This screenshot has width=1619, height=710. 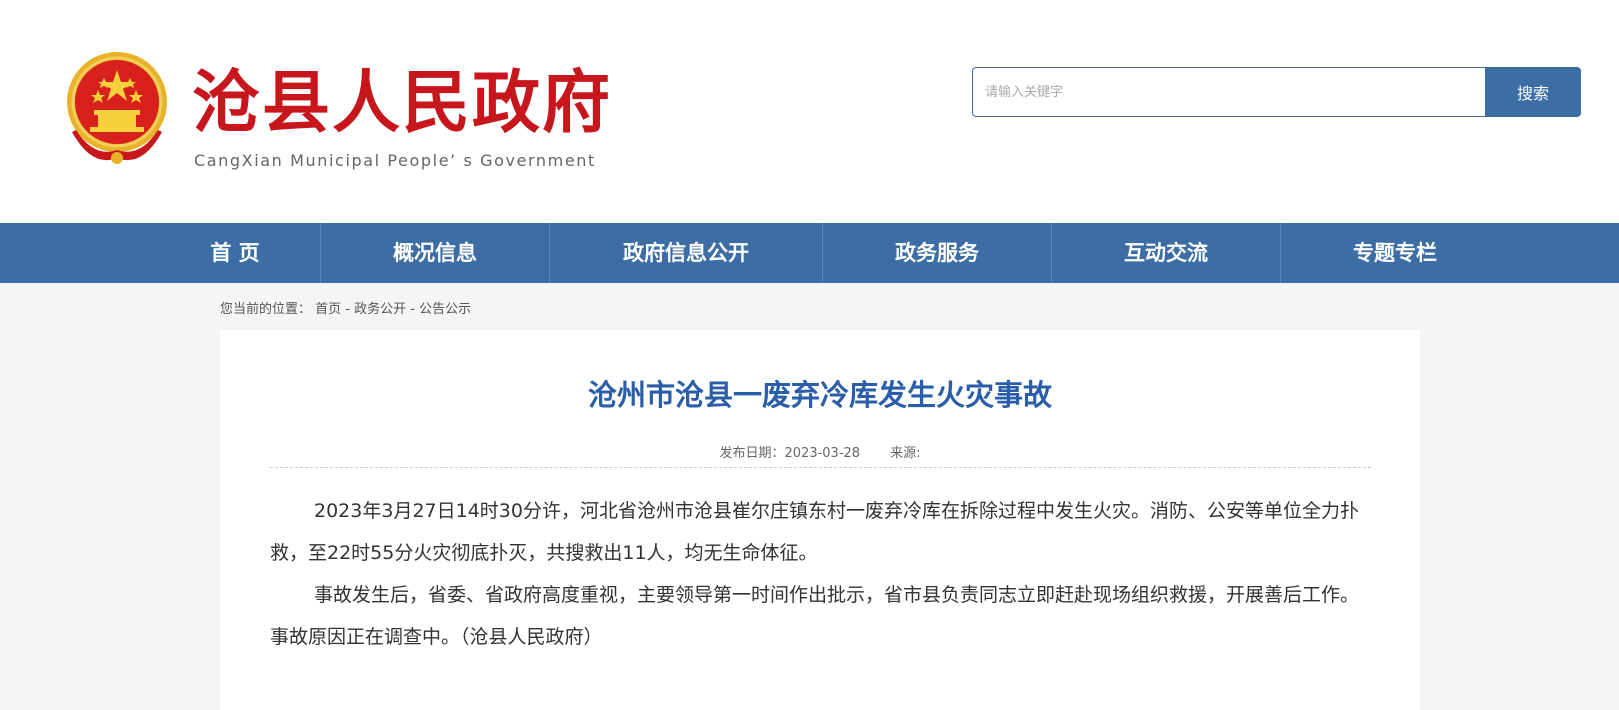 What do you see at coordinates (1166, 253) in the screenshot?
I see `nav-item-interaction: 互动交流` at bounding box center [1166, 253].